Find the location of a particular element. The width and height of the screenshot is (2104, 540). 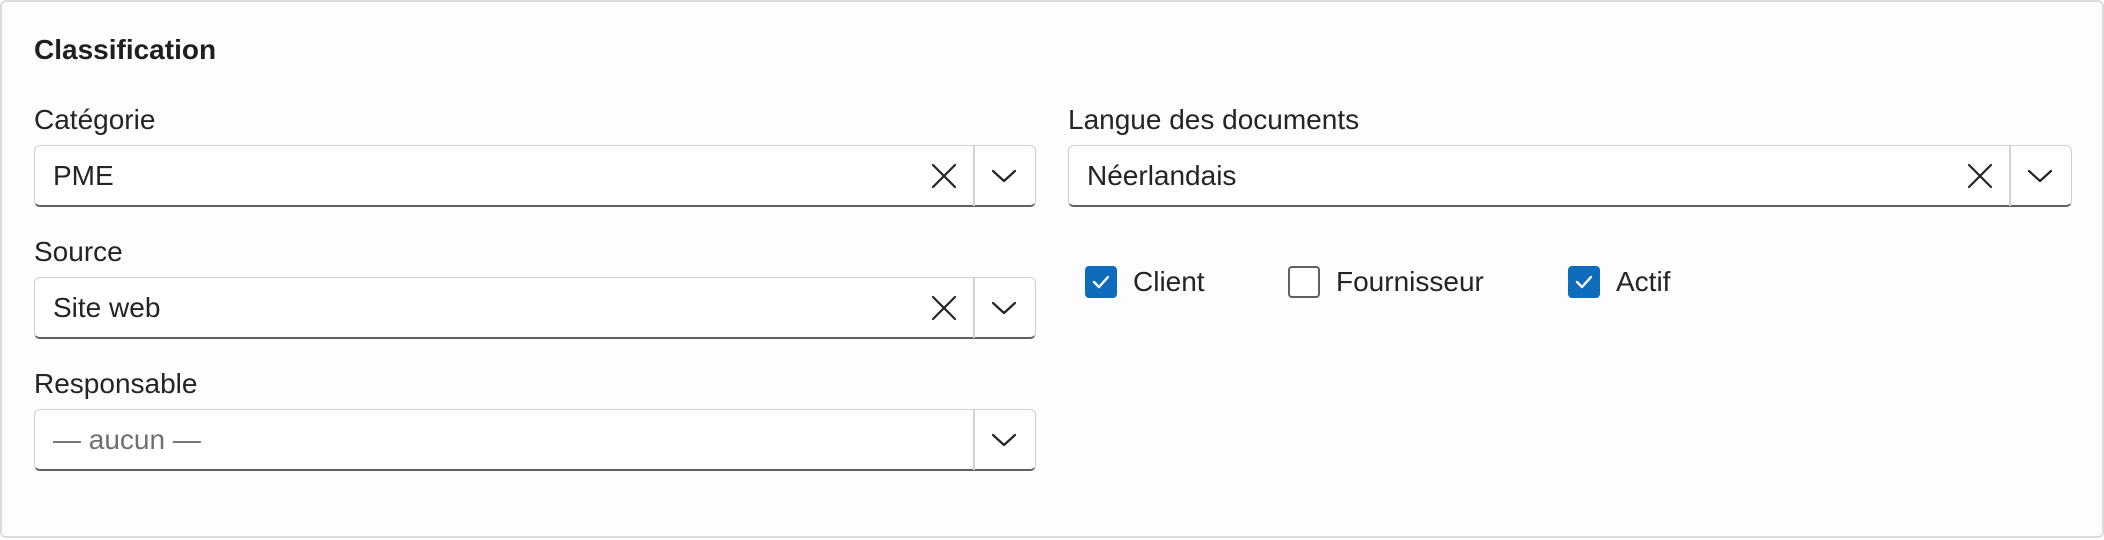

langue-value: Néerlandais is located at coordinates (1162, 175).